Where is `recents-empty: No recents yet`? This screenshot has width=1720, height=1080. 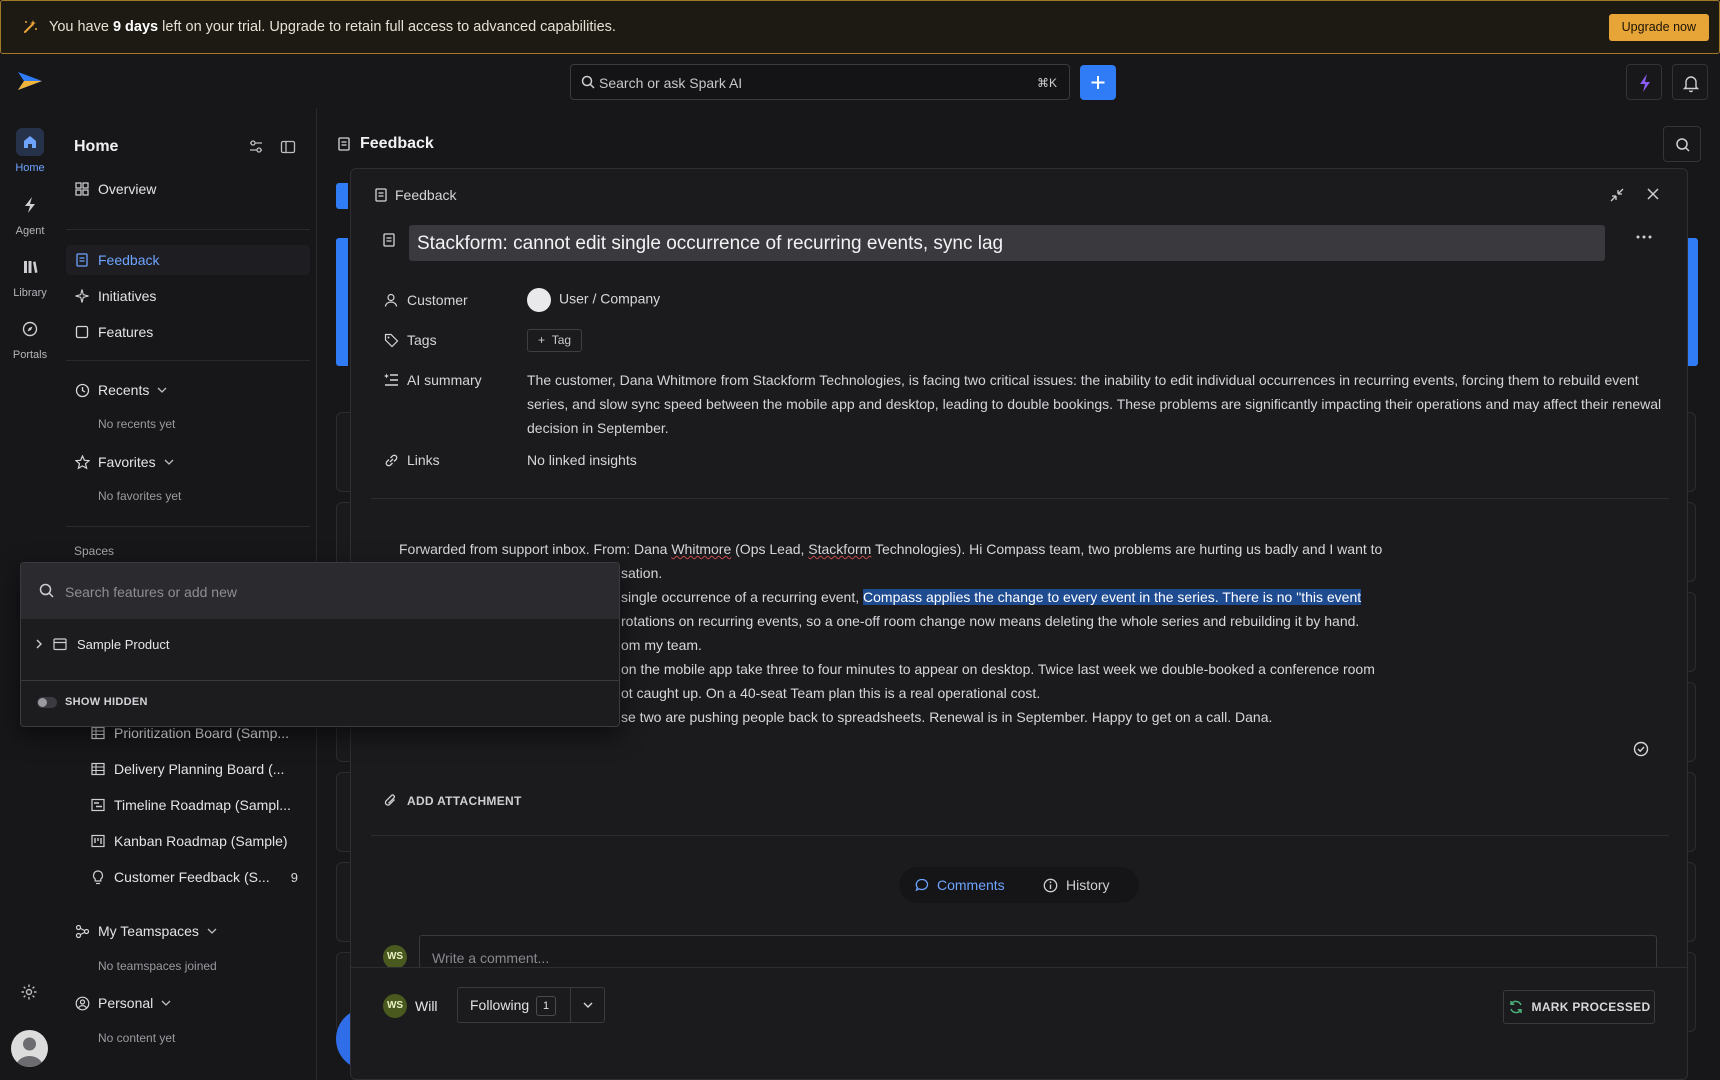 recents-empty: No recents yet is located at coordinates (137, 424).